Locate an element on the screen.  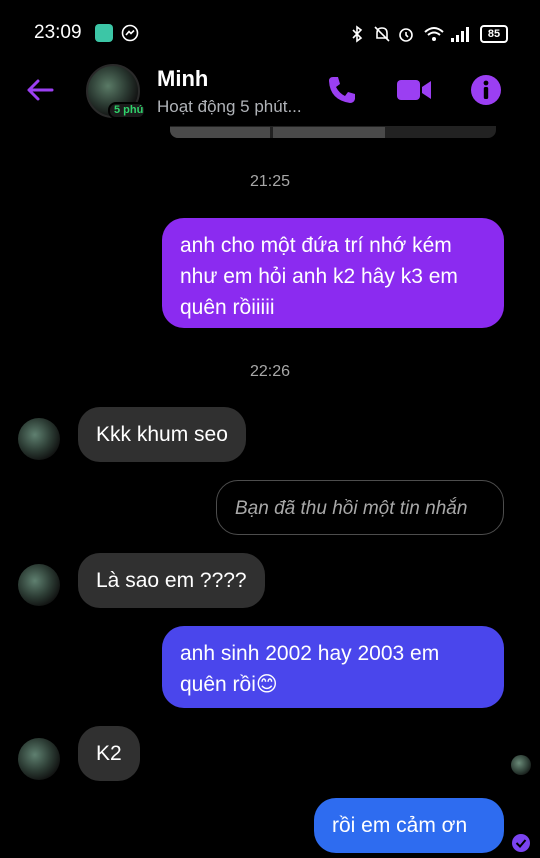
mute-icon is located at coordinates (382, 36).